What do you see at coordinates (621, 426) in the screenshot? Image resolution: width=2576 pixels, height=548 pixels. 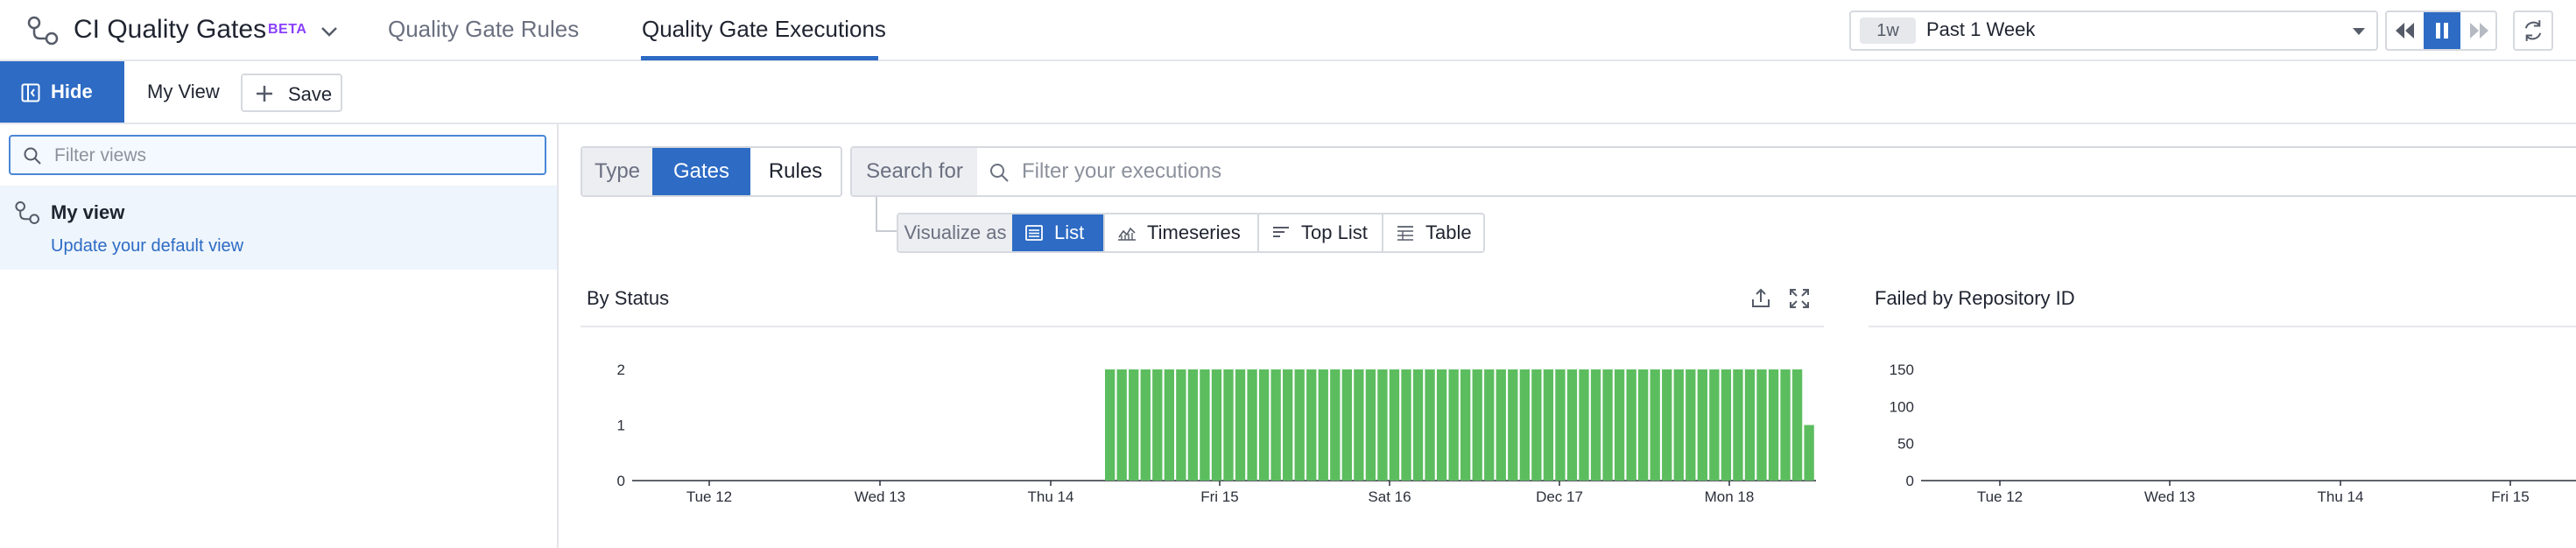 I see `y-tick-label: 1` at bounding box center [621, 426].